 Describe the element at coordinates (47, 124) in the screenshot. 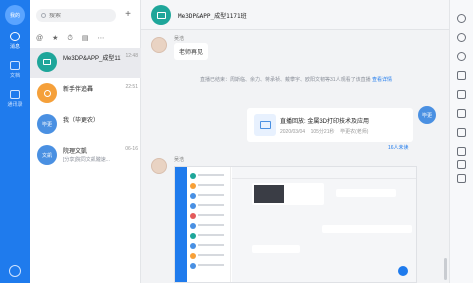

I see `user-avatar: 毕更` at that location.